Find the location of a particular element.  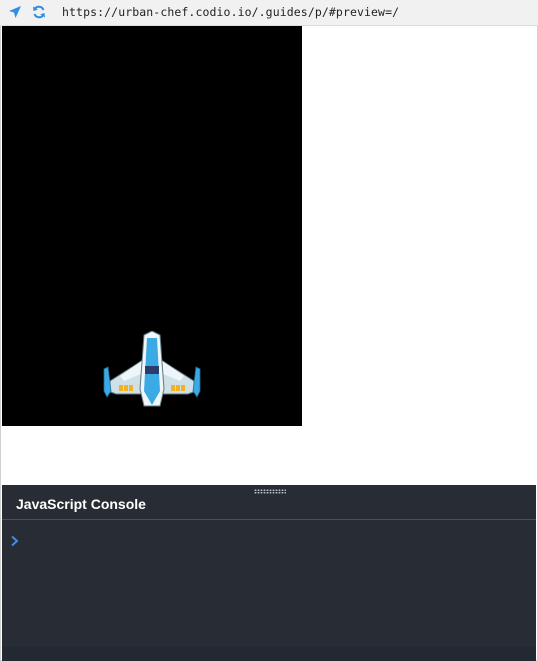

console-header: JavaScript Console is located at coordinates (269, 502).